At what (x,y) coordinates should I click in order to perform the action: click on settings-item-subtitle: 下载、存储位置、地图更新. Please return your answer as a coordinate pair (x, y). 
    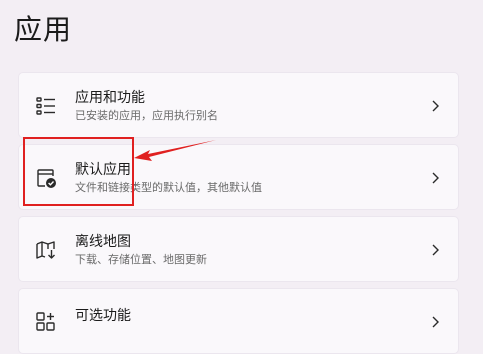
    Looking at the image, I should click on (141, 259).